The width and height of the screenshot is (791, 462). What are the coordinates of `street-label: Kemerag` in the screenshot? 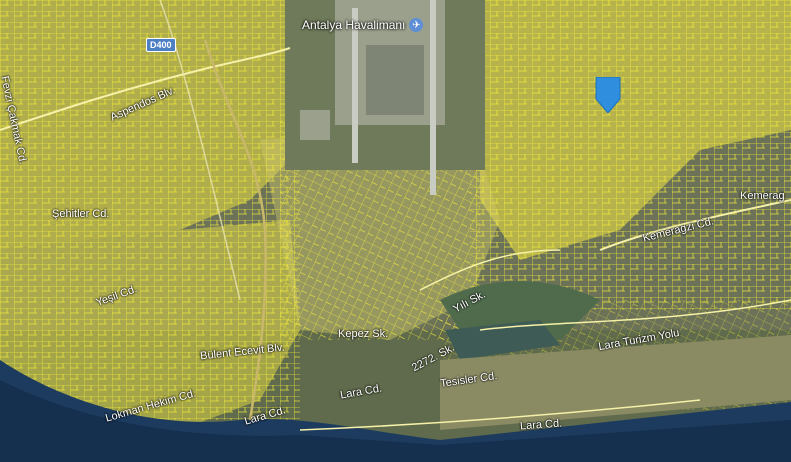 It's located at (762, 196).